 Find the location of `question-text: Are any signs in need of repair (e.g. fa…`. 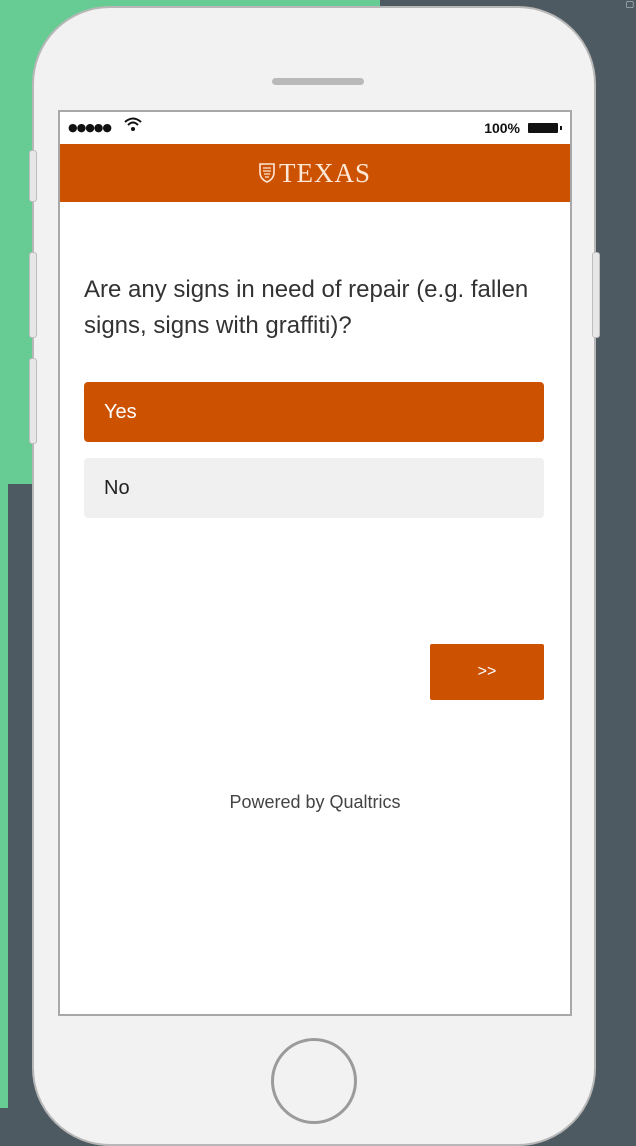

question-text: Are any signs in need of repair (e.g. fa… is located at coordinates (306, 307).